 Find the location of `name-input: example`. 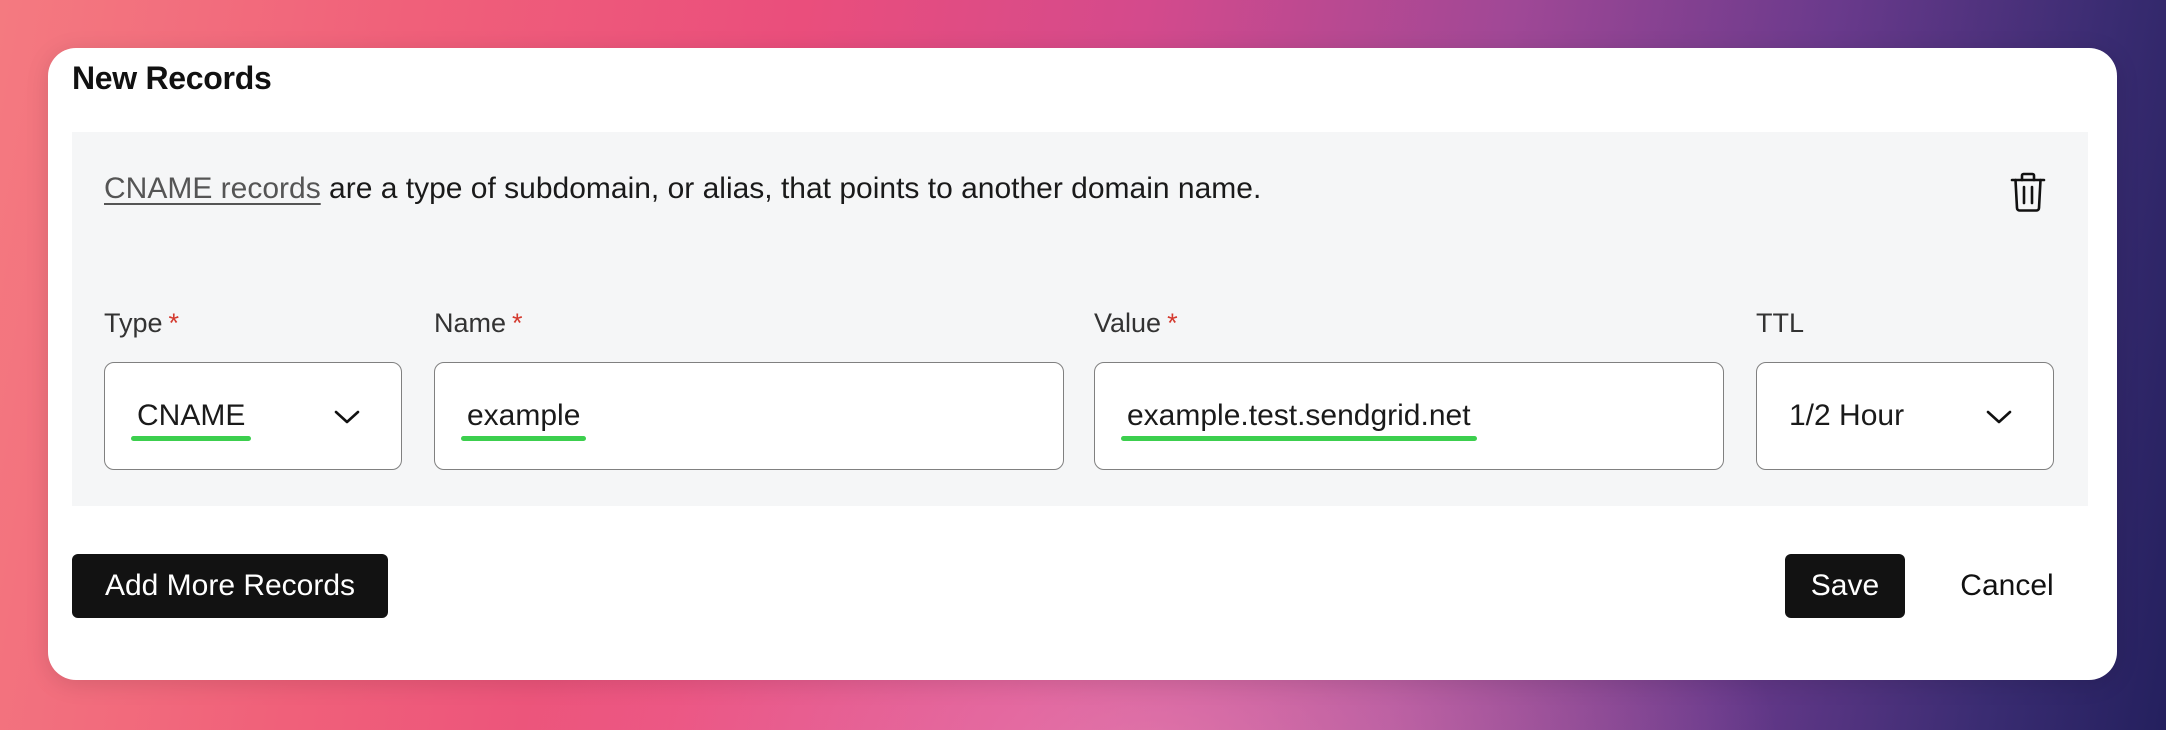

name-input: example is located at coordinates (749, 416).